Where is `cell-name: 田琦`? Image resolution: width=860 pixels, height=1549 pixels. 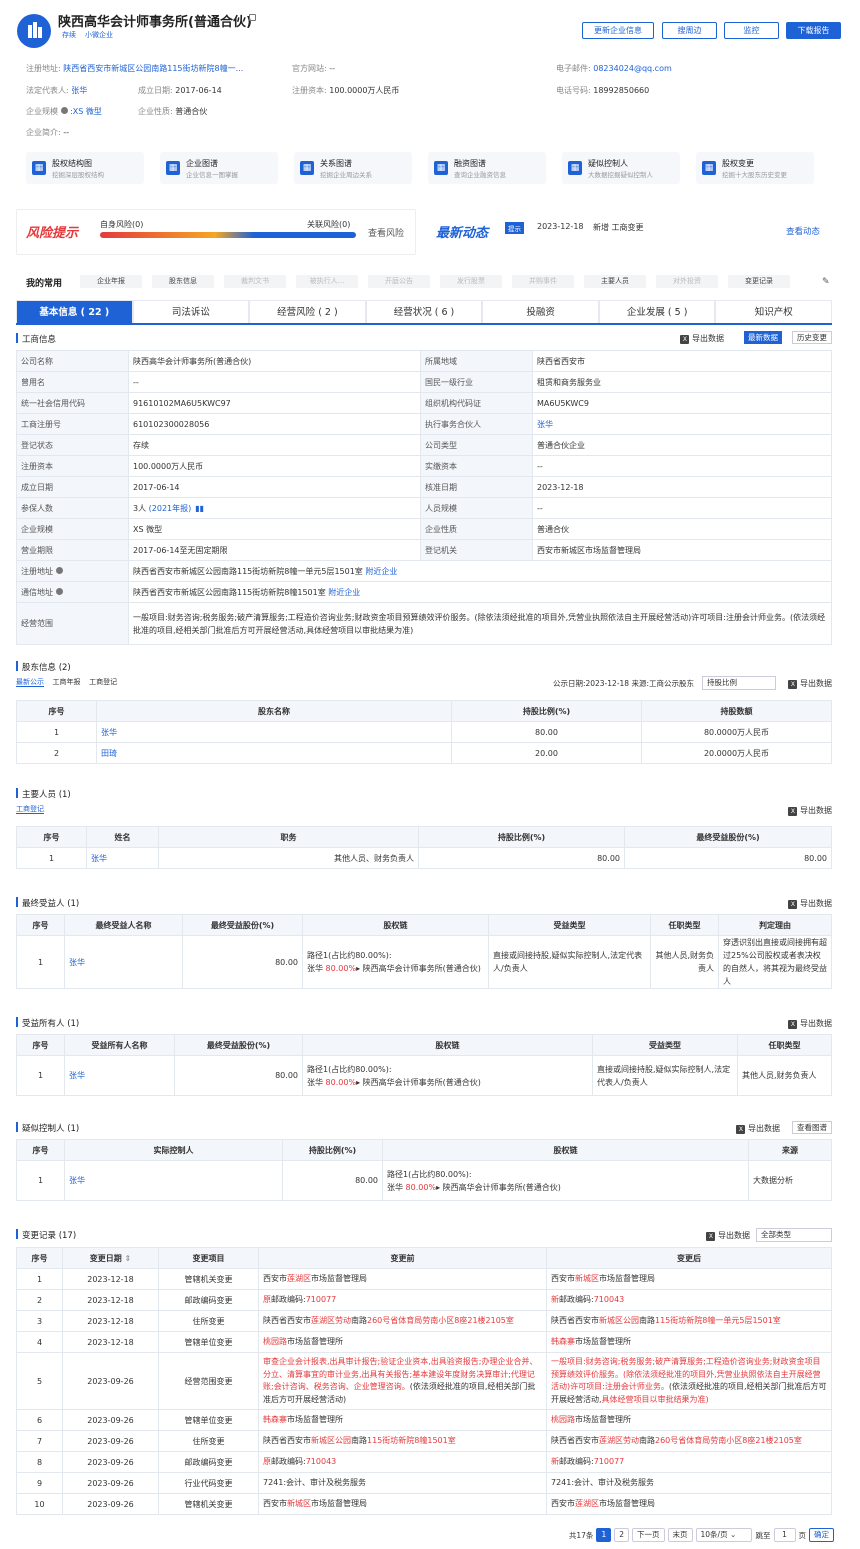 cell-name: 田琦 is located at coordinates (274, 753).